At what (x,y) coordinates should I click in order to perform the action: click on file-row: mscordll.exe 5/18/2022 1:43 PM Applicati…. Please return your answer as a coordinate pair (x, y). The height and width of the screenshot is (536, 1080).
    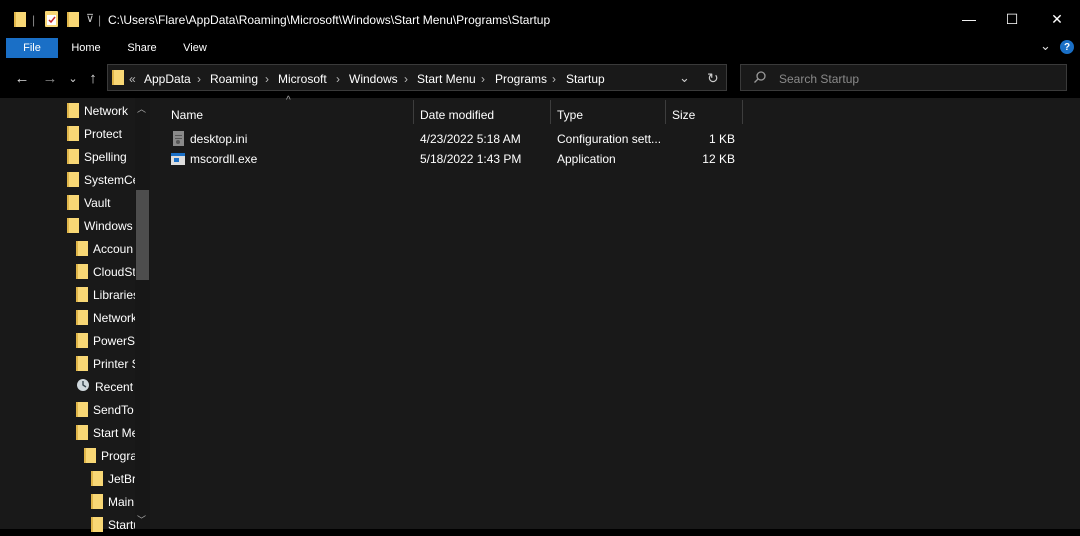
    Looking at the image, I should click on (455, 159).